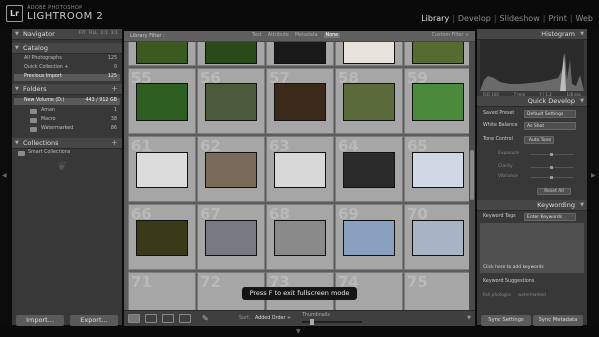  I want to click on thumbnail-cell: 59, so click(436, 101).